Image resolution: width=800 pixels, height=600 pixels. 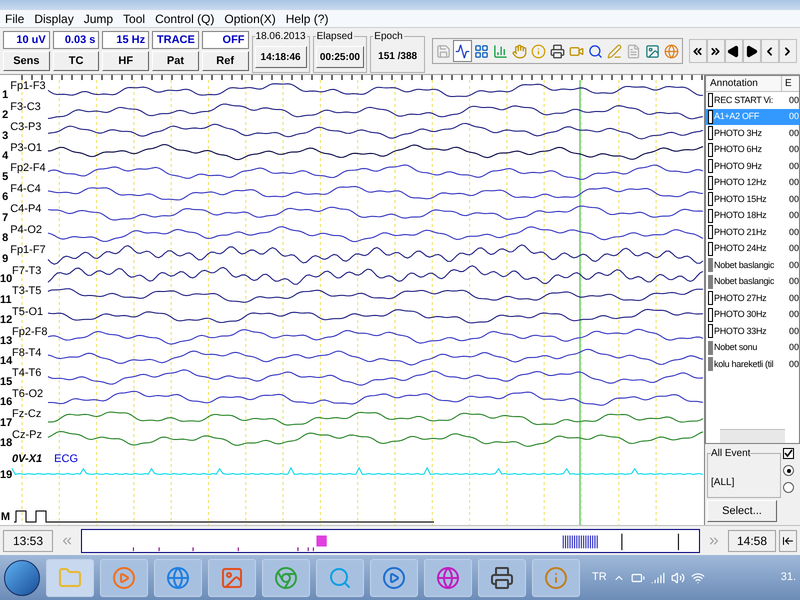 What do you see at coordinates (184, 19) in the screenshot?
I see `menu-item: Control (Q)` at bounding box center [184, 19].